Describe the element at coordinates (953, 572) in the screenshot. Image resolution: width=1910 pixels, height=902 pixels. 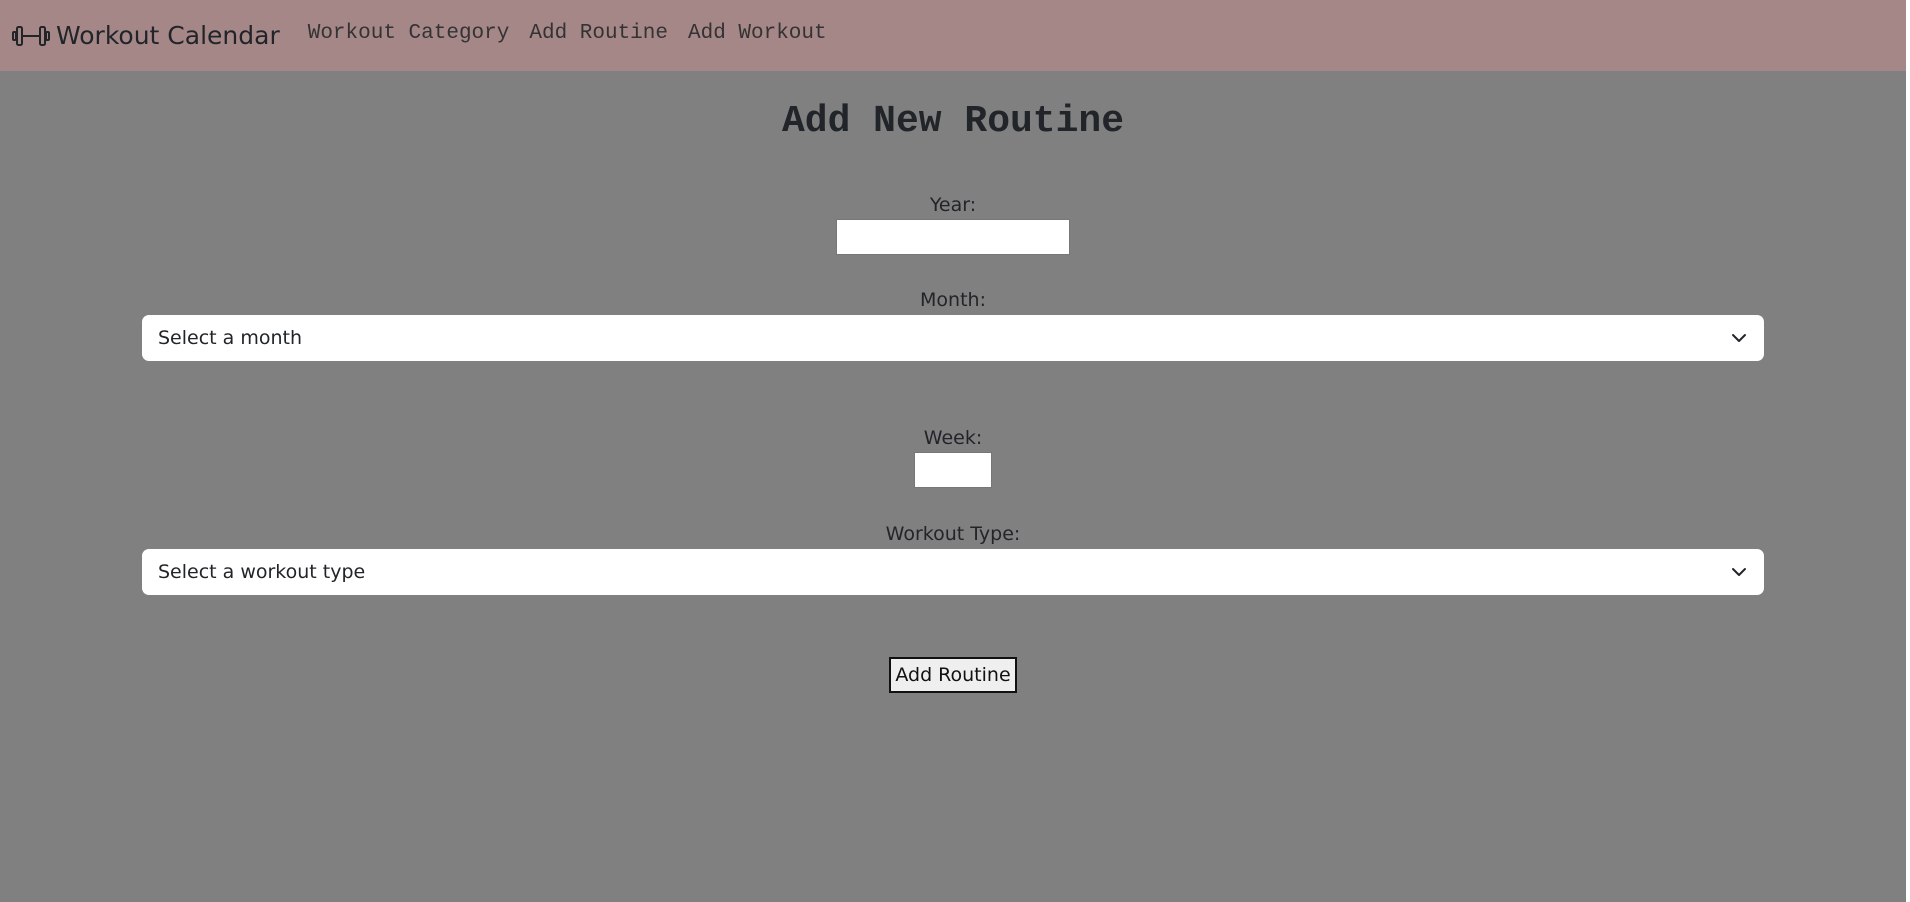
I see `workout-type-select: Select a workout type` at that location.